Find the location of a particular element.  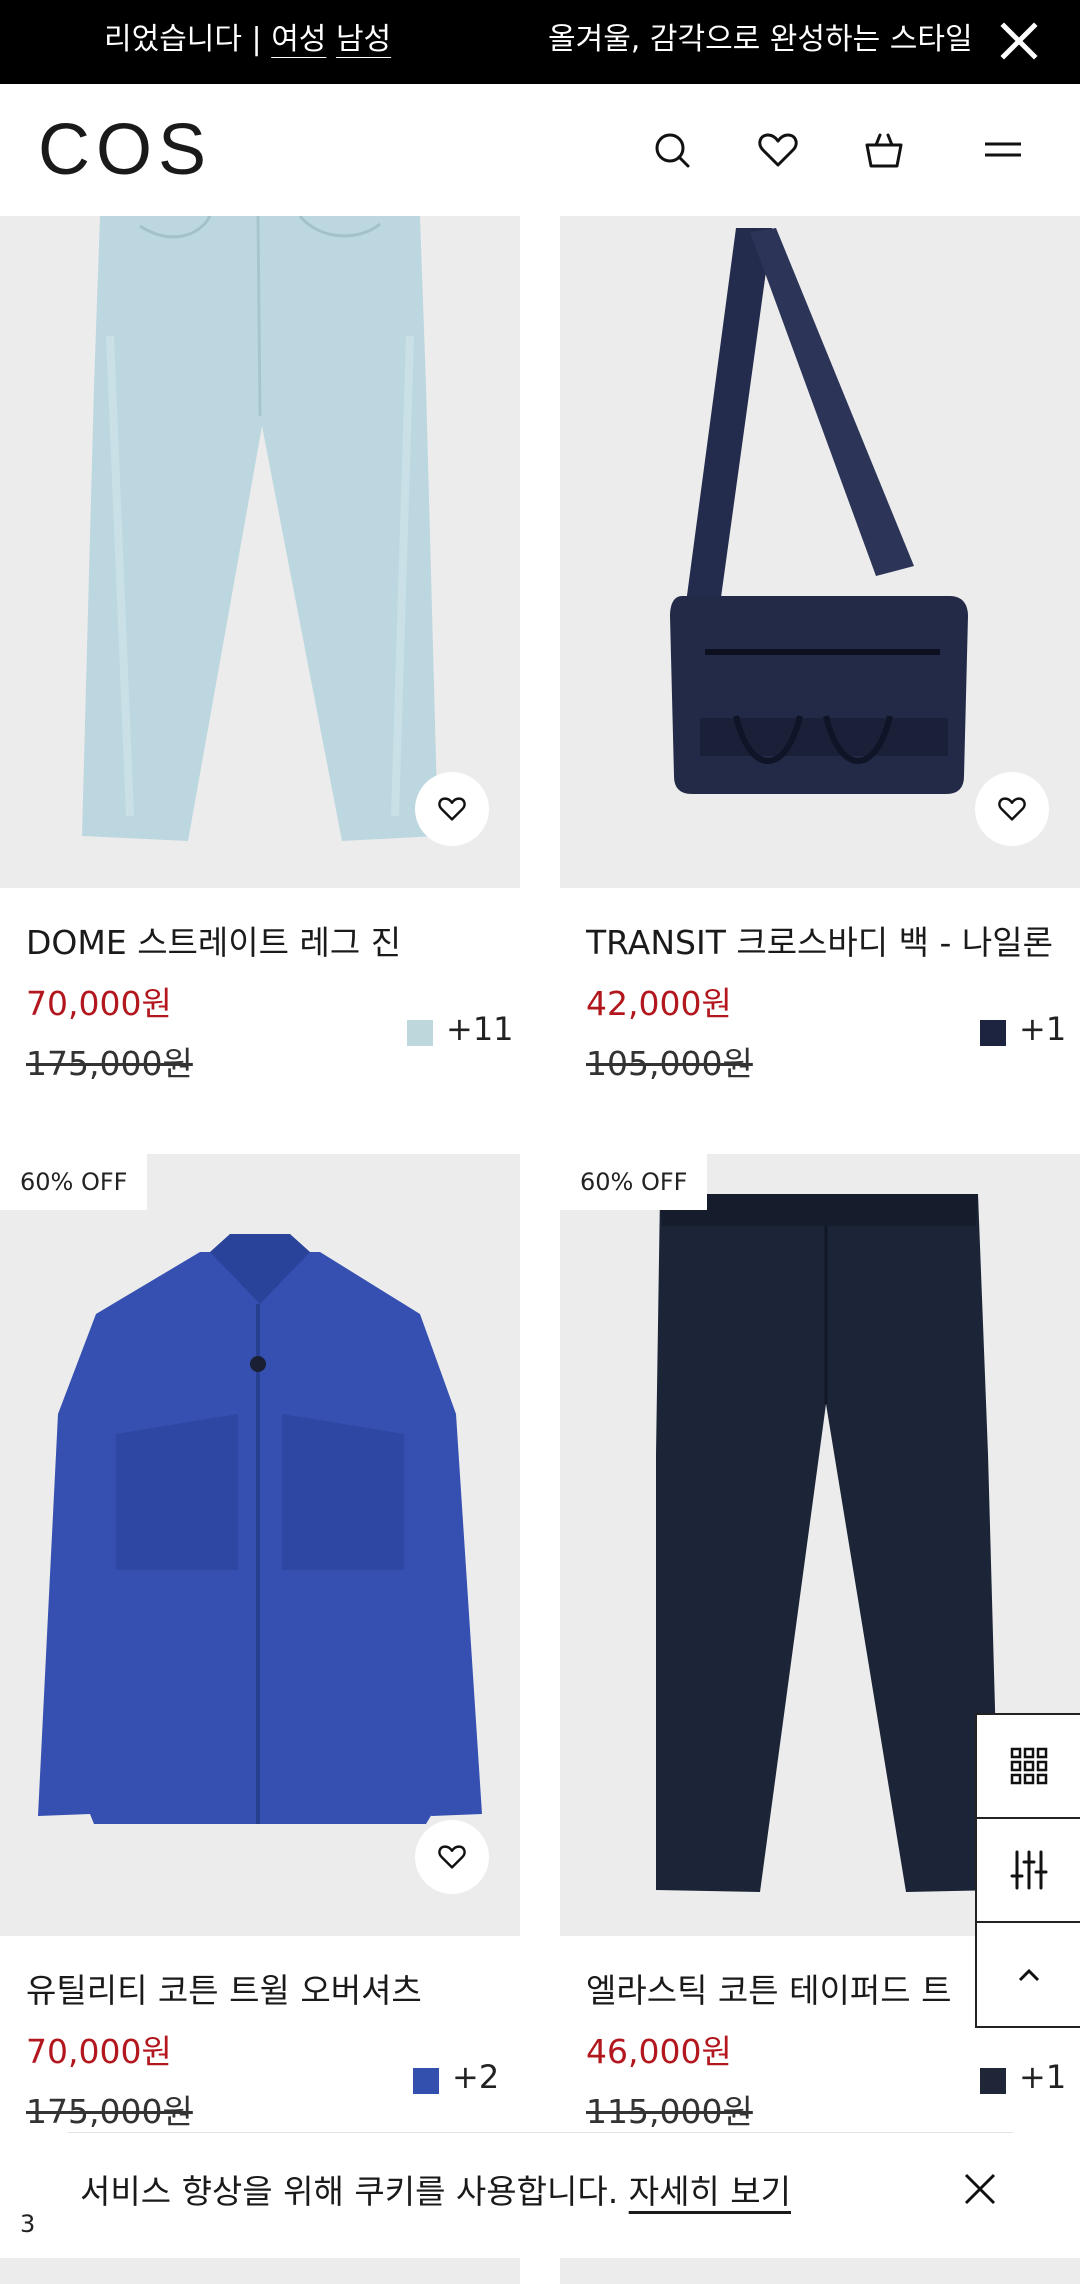

sale-price: 42,000원 is located at coordinates (659, 1003).